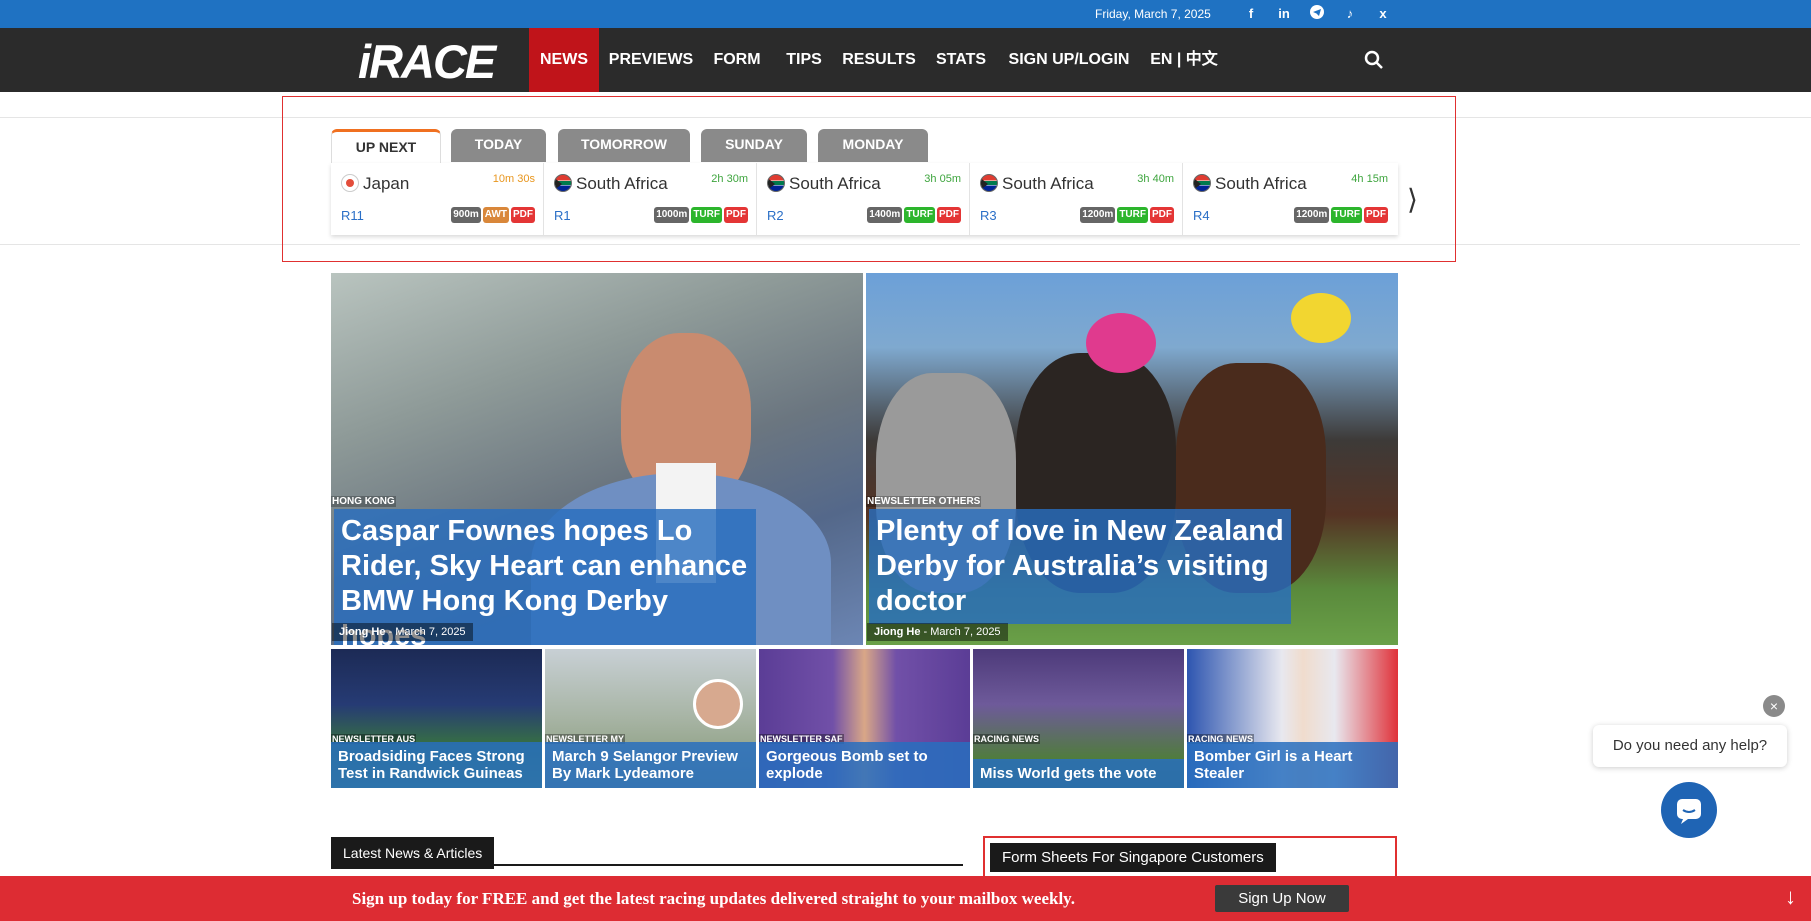 The image size is (1811, 921). What do you see at coordinates (1284, 14) in the screenshot?
I see `linkedin-icon: in` at bounding box center [1284, 14].